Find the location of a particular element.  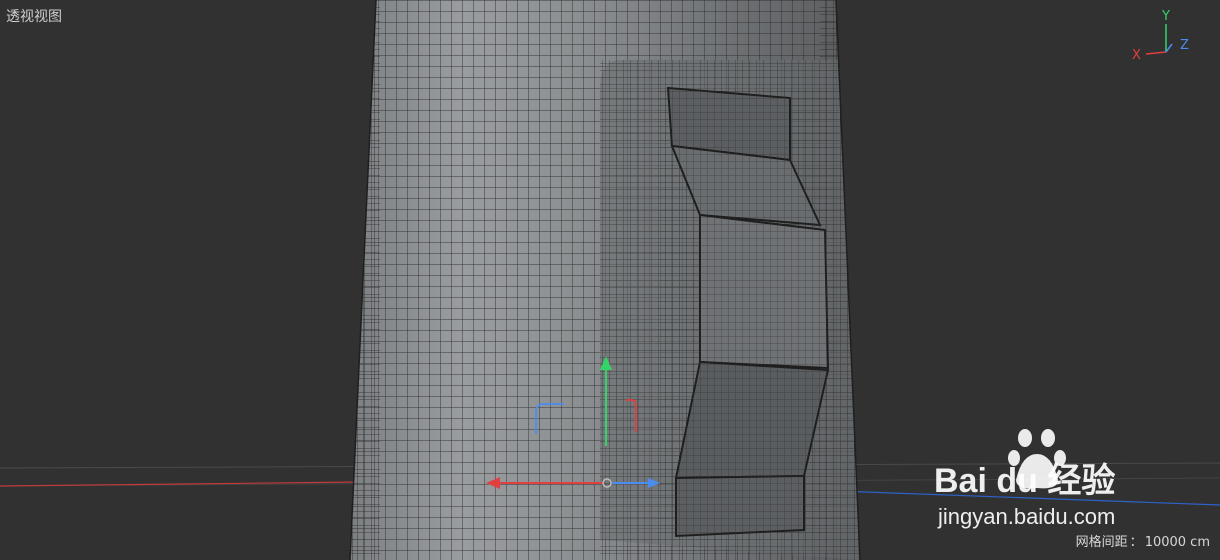

axis-x-label: X is located at coordinates (1136, 55).